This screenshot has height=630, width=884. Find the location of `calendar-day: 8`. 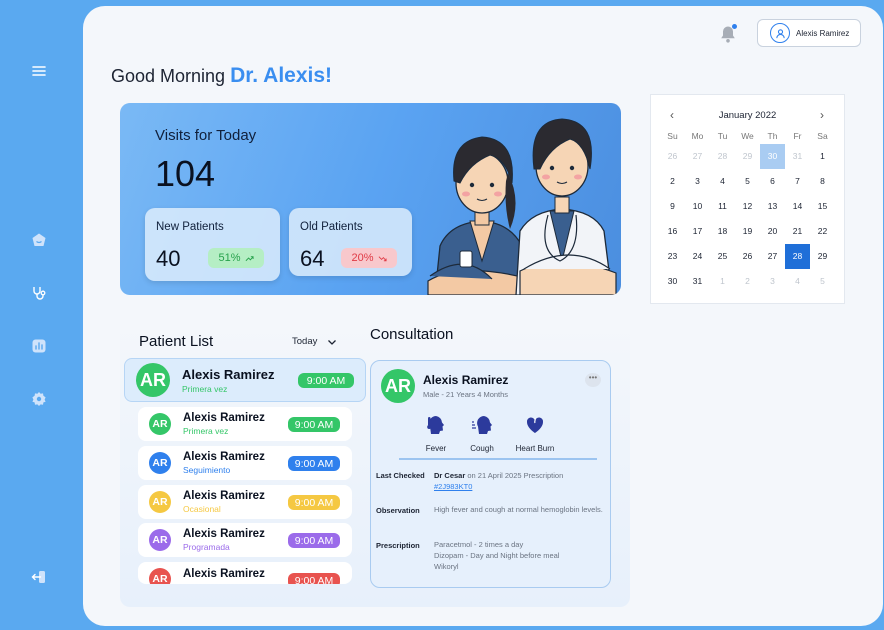

calendar-day: 8 is located at coordinates (822, 181).